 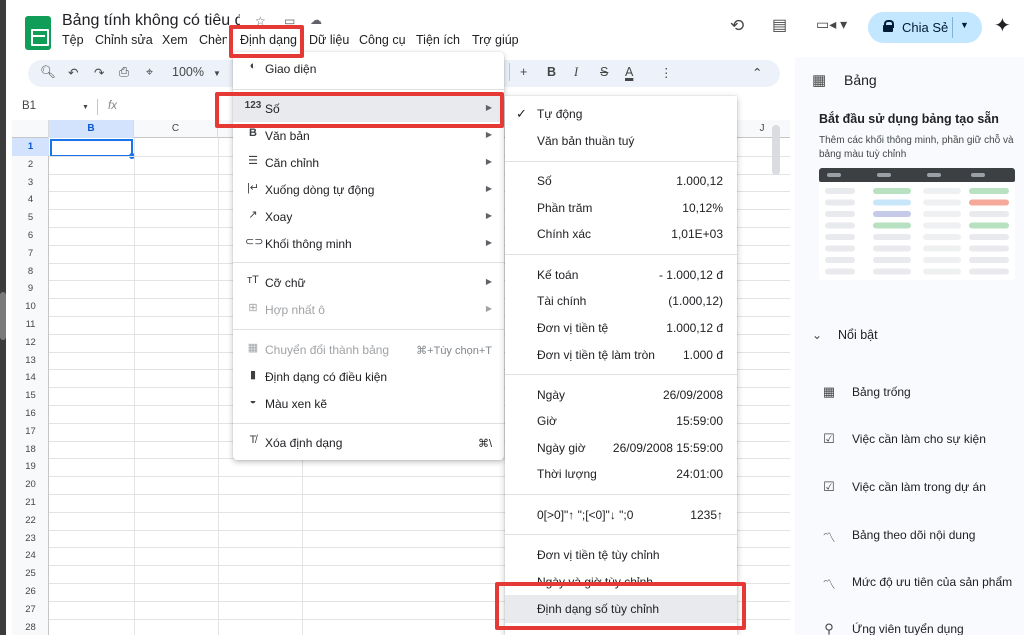 What do you see at coordinates (176, 129) in the screenshot?
I see `column-header-c: C` at bounding box center [176, 129].